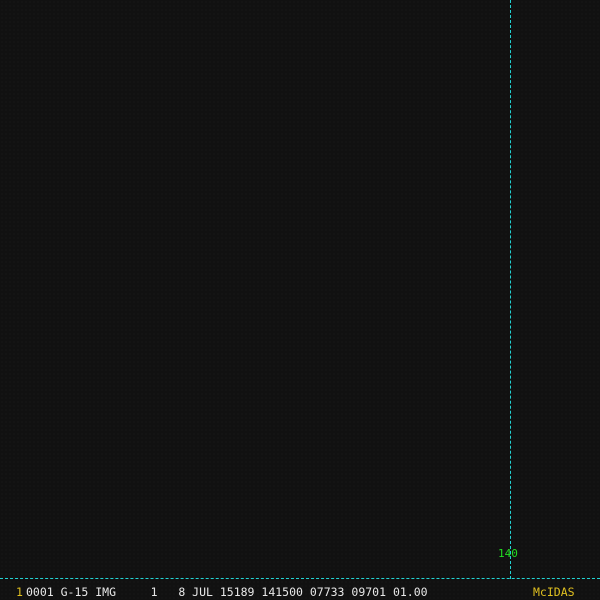 This screenshot has width=600, height=600. Describe the element at coordinates (554, 592) in the screenshot. I see `mcidas-brand-label: McIDAS` at that location.